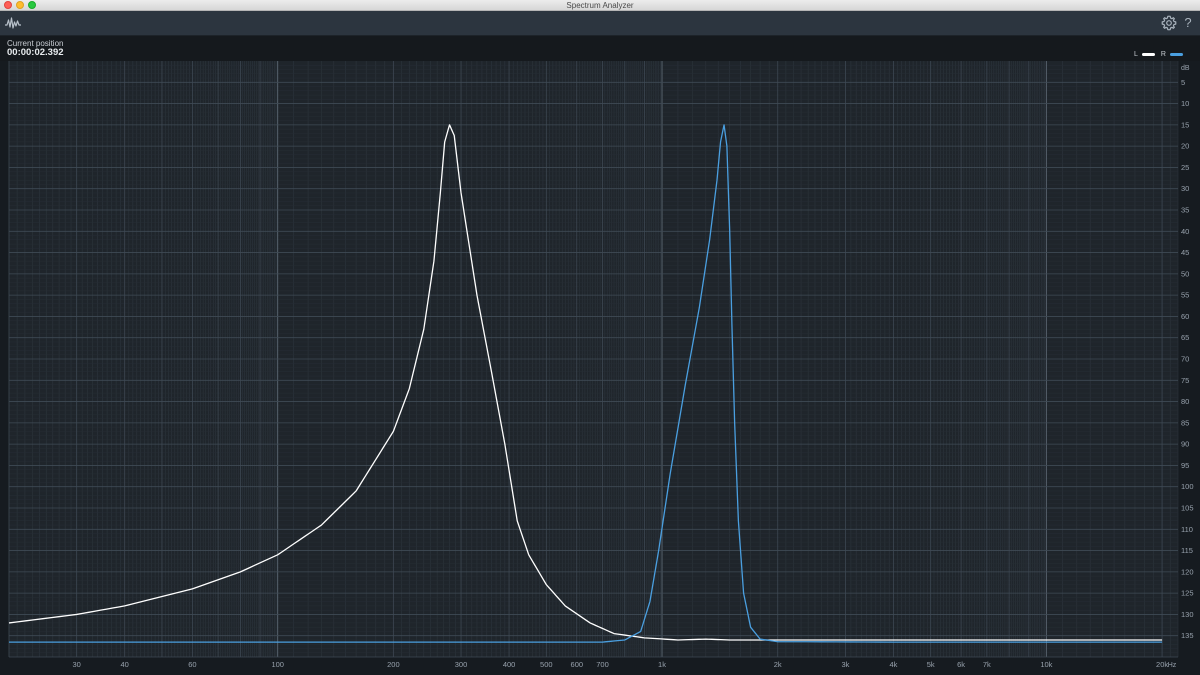  I want to click on y-tick-label: 70, so click(1185, 359).